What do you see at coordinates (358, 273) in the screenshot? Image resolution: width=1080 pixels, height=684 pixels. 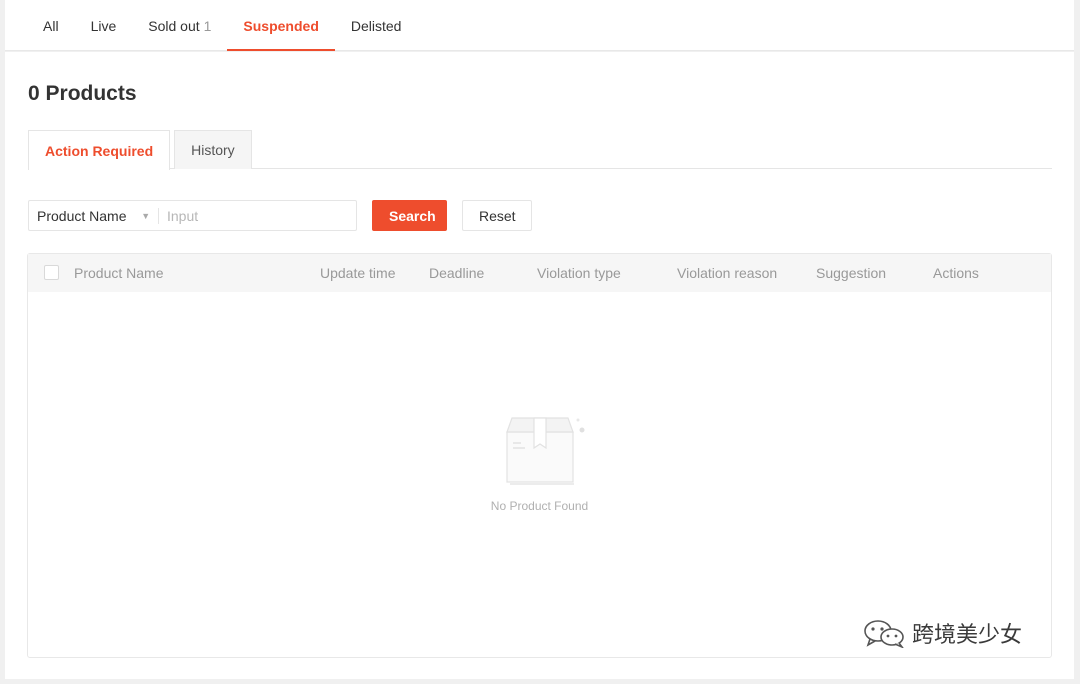 I see `column-header-update-time: Update time` at bounding box center [358, 273].